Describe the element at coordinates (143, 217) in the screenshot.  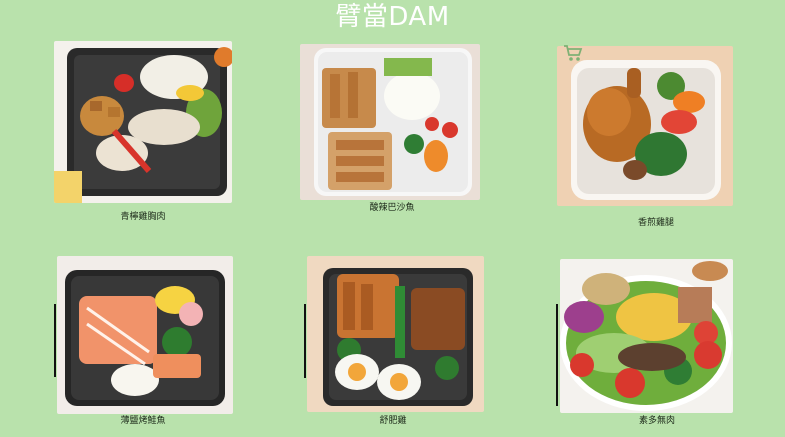
I see `menu-item-name-1: 青檸雞胸肉` at that location.